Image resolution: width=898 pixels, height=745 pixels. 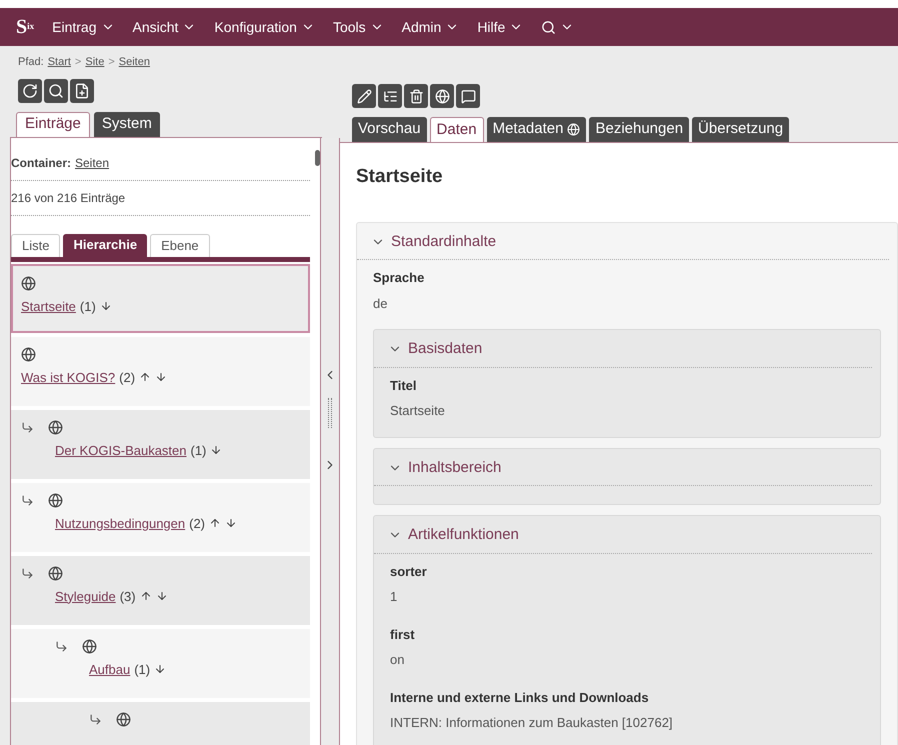 What do you see at coordinates (134, 62) in the screenshot?
I see `breadcrumb-link: Seiten` at bounding box center [134, 62].